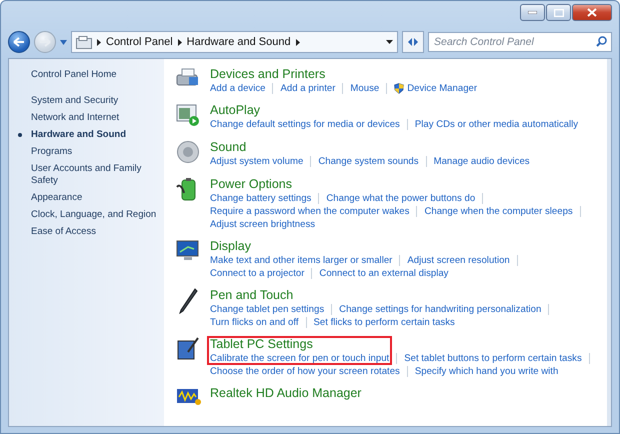 This screenshot has height=434, width=620. I want to click on control-panel-icon, so click(84, 42).